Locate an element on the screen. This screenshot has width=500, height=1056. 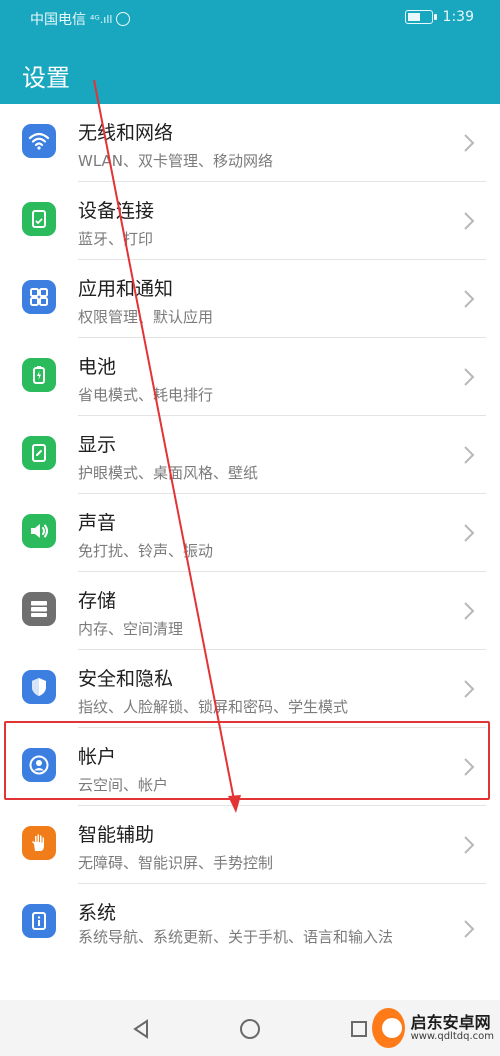
battery-icon is located at coordinates (39, 375).